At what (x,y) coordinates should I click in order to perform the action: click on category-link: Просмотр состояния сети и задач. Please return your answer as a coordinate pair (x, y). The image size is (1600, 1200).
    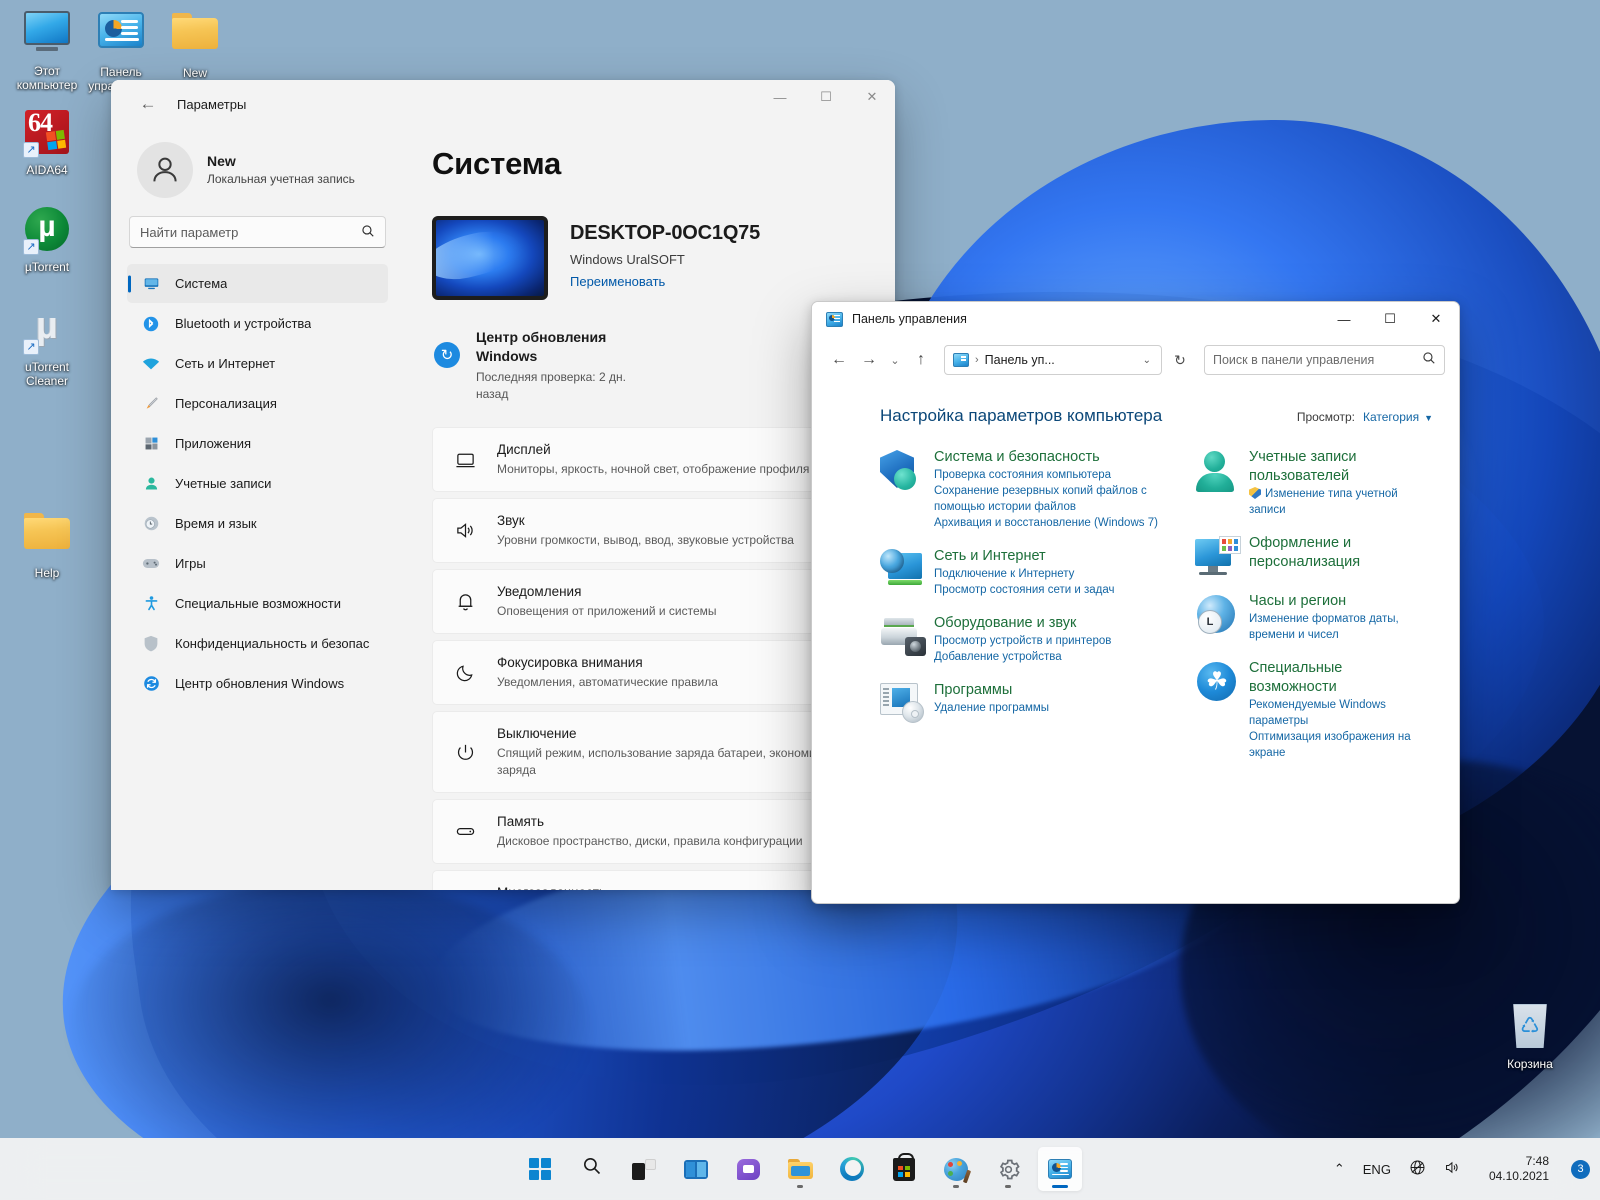
    Looking at the image, I should click on (1024, 590).